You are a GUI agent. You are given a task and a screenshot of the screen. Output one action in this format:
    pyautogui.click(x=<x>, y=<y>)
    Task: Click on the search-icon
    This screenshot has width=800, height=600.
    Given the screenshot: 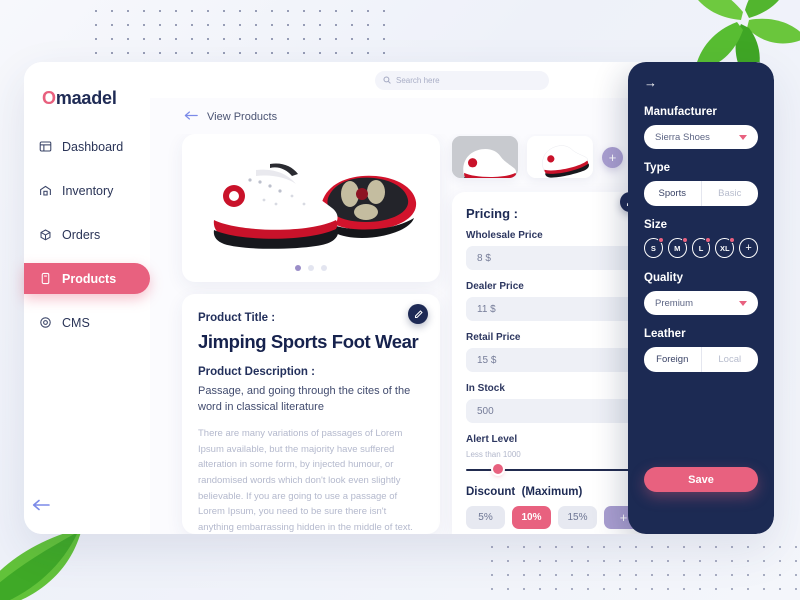 What is the action you would take?
    pyautogui.click(x=387, y=80)
    